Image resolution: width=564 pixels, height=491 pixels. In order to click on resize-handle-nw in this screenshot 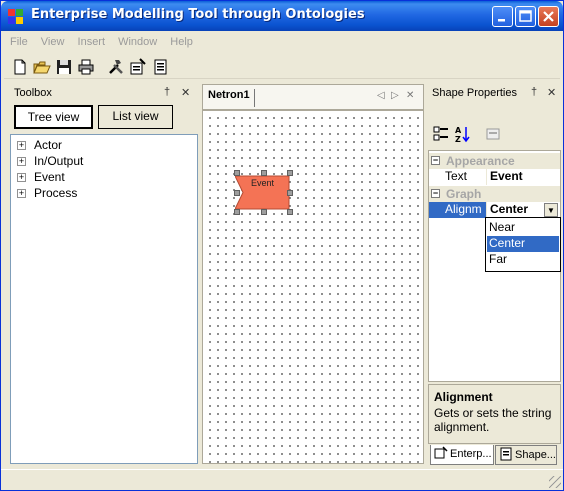, I will do `click(237, 173)`.